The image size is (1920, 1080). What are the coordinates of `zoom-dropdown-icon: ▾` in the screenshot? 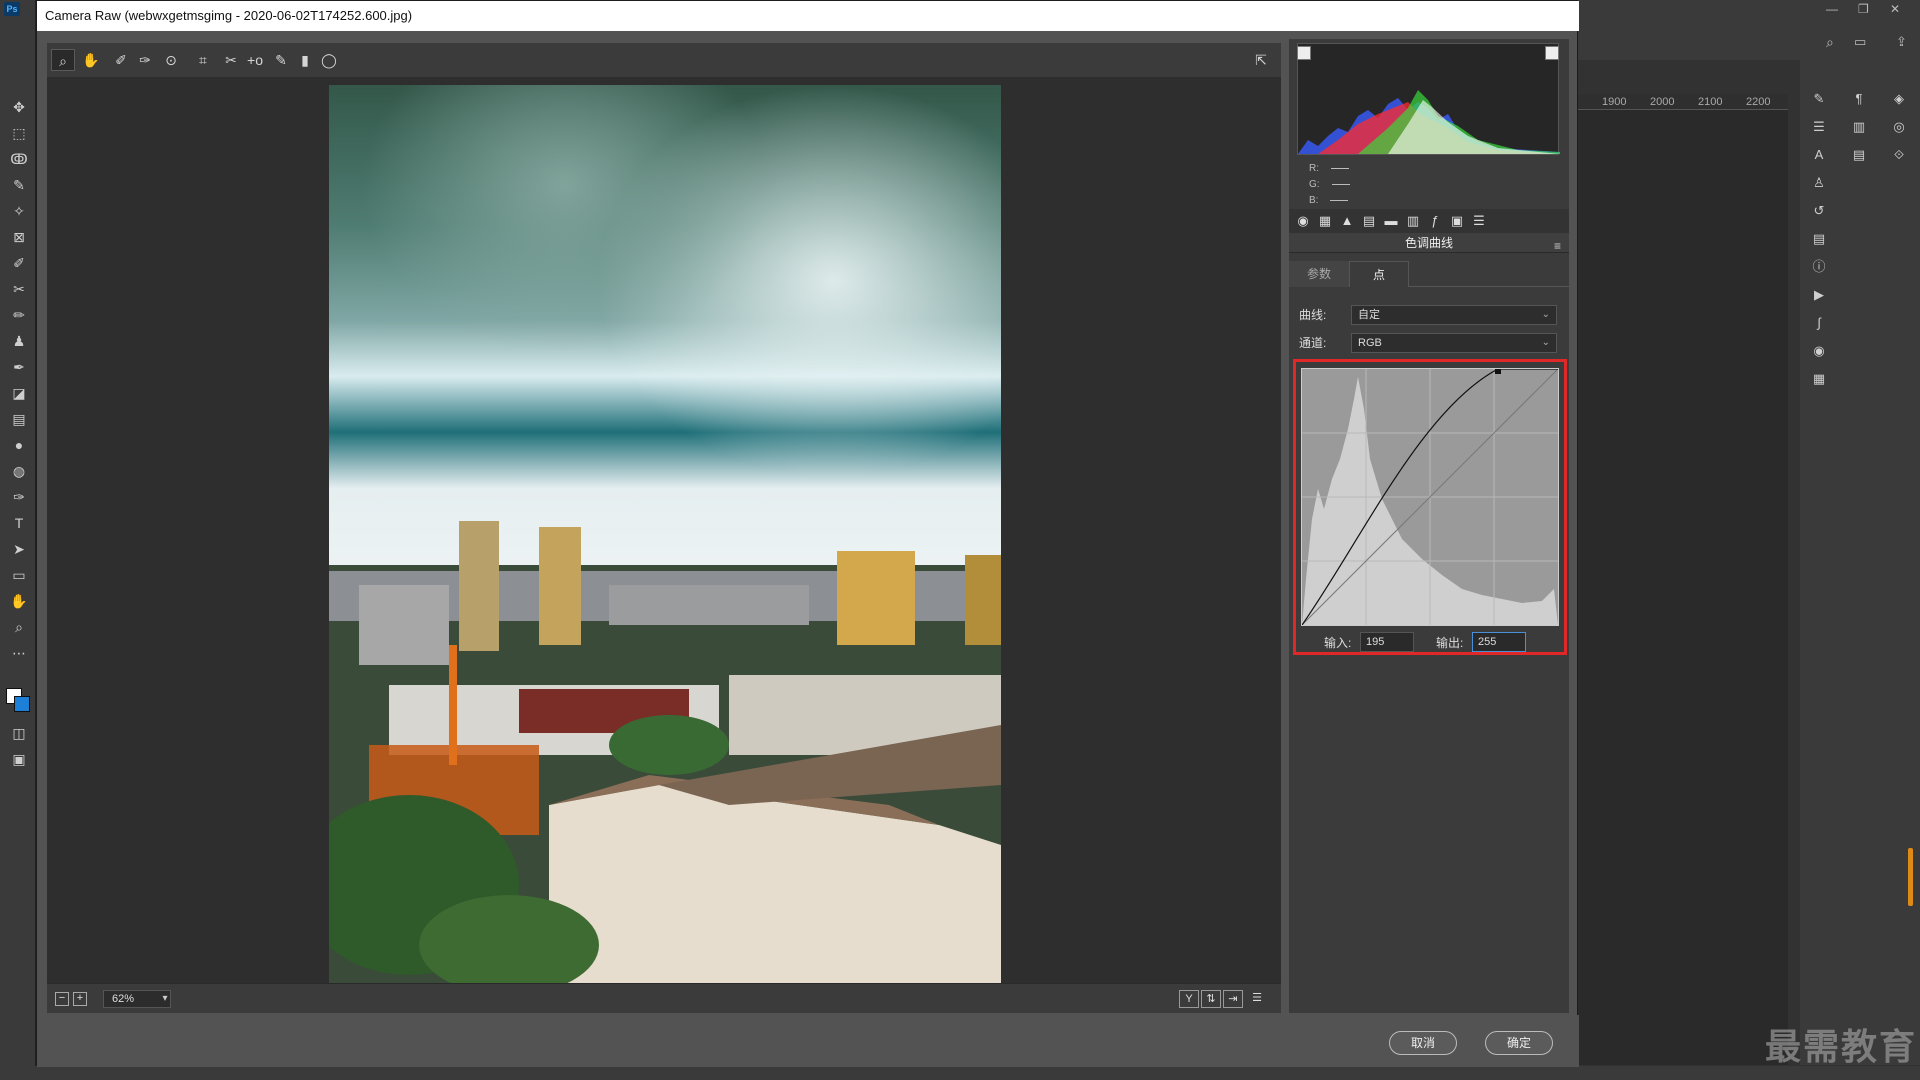 It's located at (165, 999).